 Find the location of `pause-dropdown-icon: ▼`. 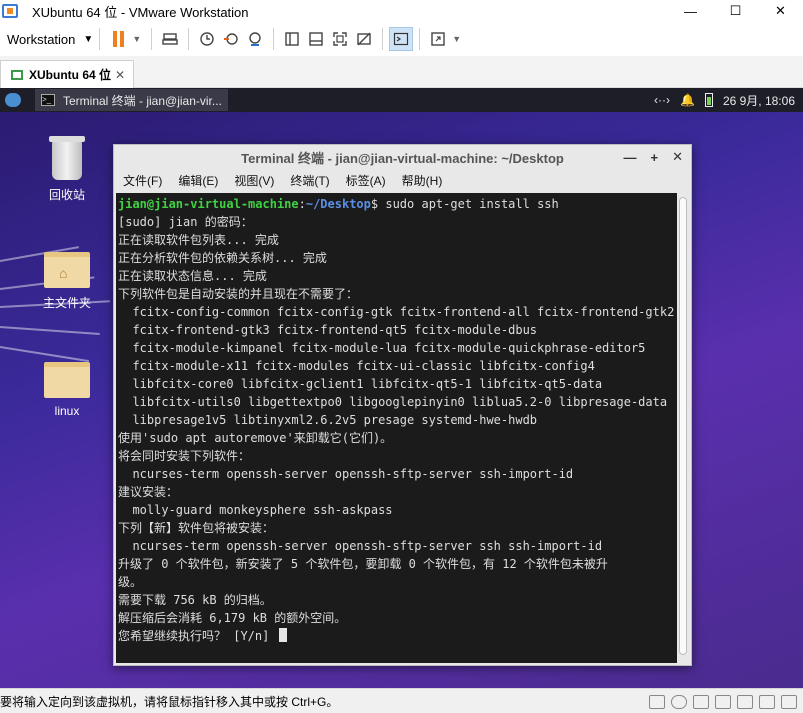

pause-dropdown-icon: ▼ is located at coordinates (136, 39).